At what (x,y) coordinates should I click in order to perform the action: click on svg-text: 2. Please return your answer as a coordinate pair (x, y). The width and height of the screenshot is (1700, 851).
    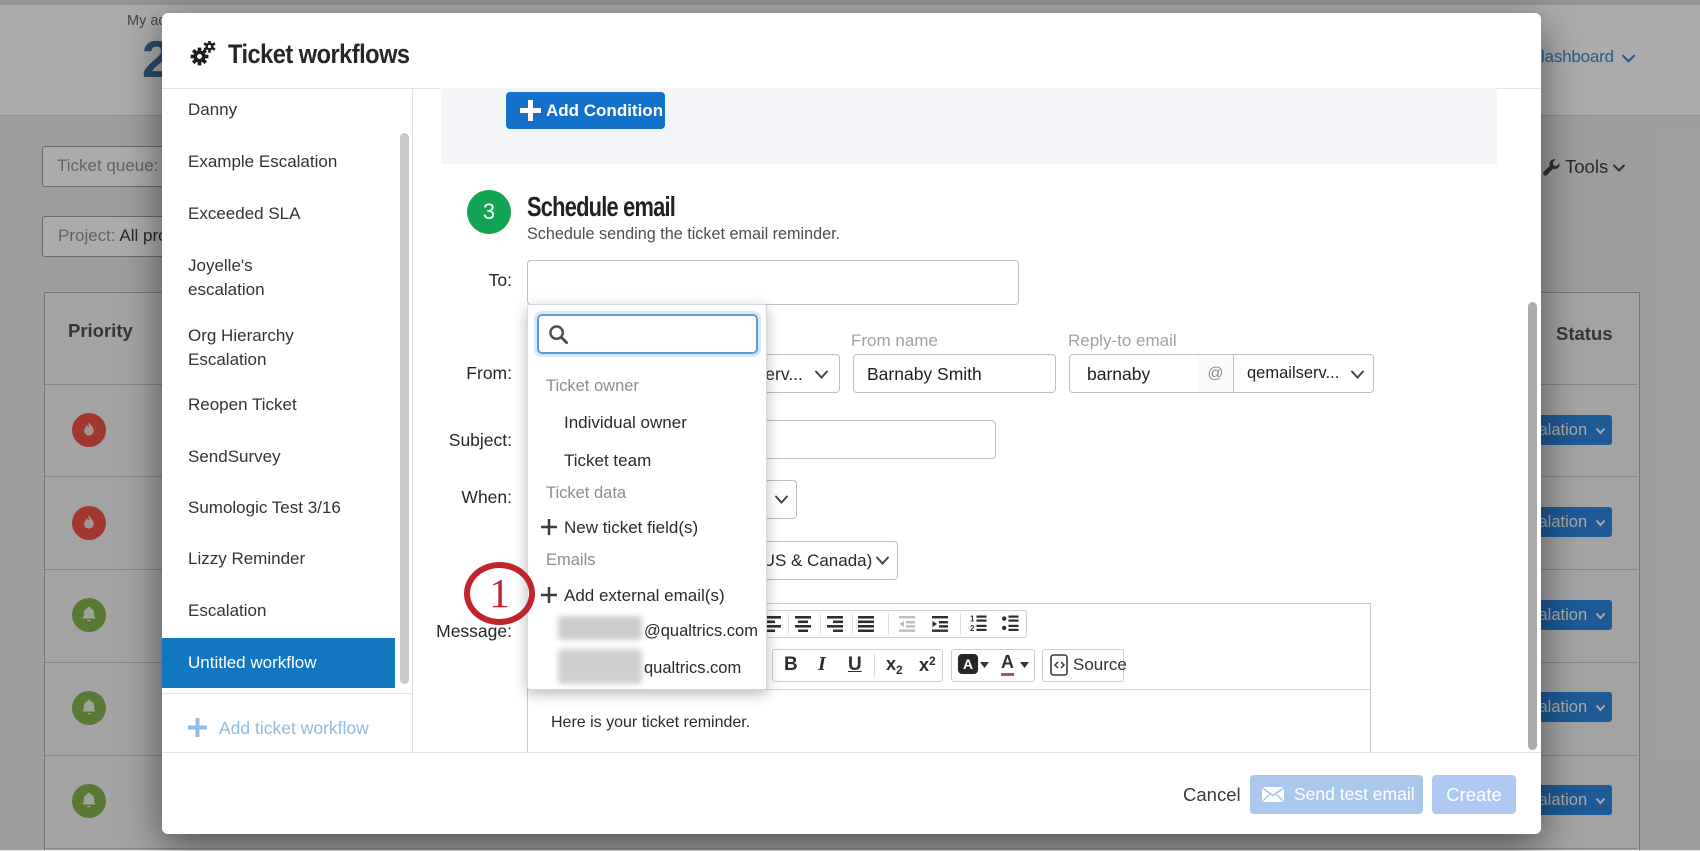
    Looking at the image, I should click on (972, 628).